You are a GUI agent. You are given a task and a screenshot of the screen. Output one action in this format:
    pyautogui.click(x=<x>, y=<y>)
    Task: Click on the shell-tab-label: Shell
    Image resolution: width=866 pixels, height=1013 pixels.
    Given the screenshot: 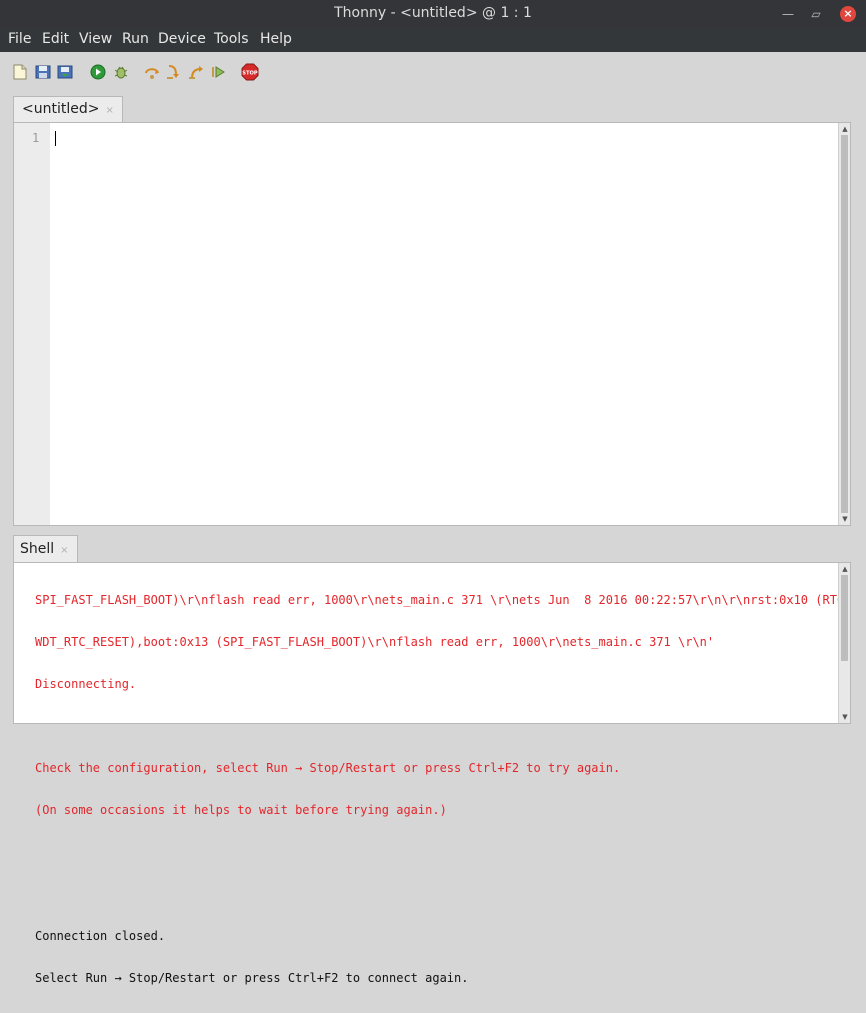 What is the action you would take?
    pyautogui.click(x=37, y=549)
    